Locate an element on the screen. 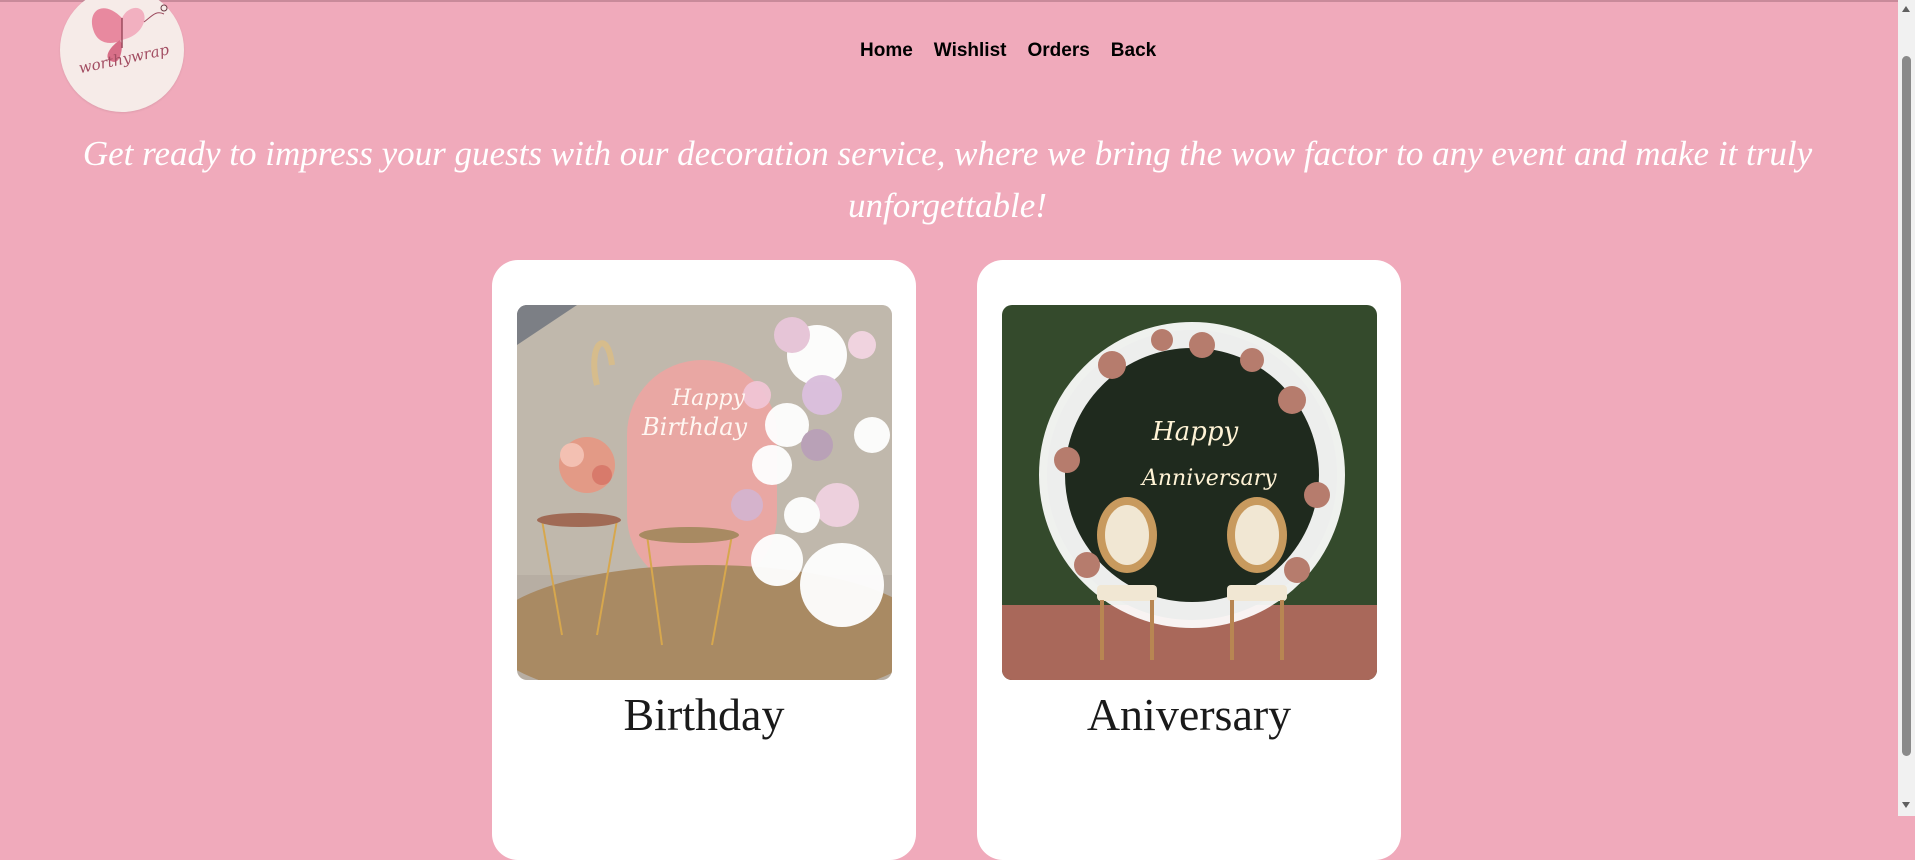  scroll-thumb is located at coordinates (1906, 406).